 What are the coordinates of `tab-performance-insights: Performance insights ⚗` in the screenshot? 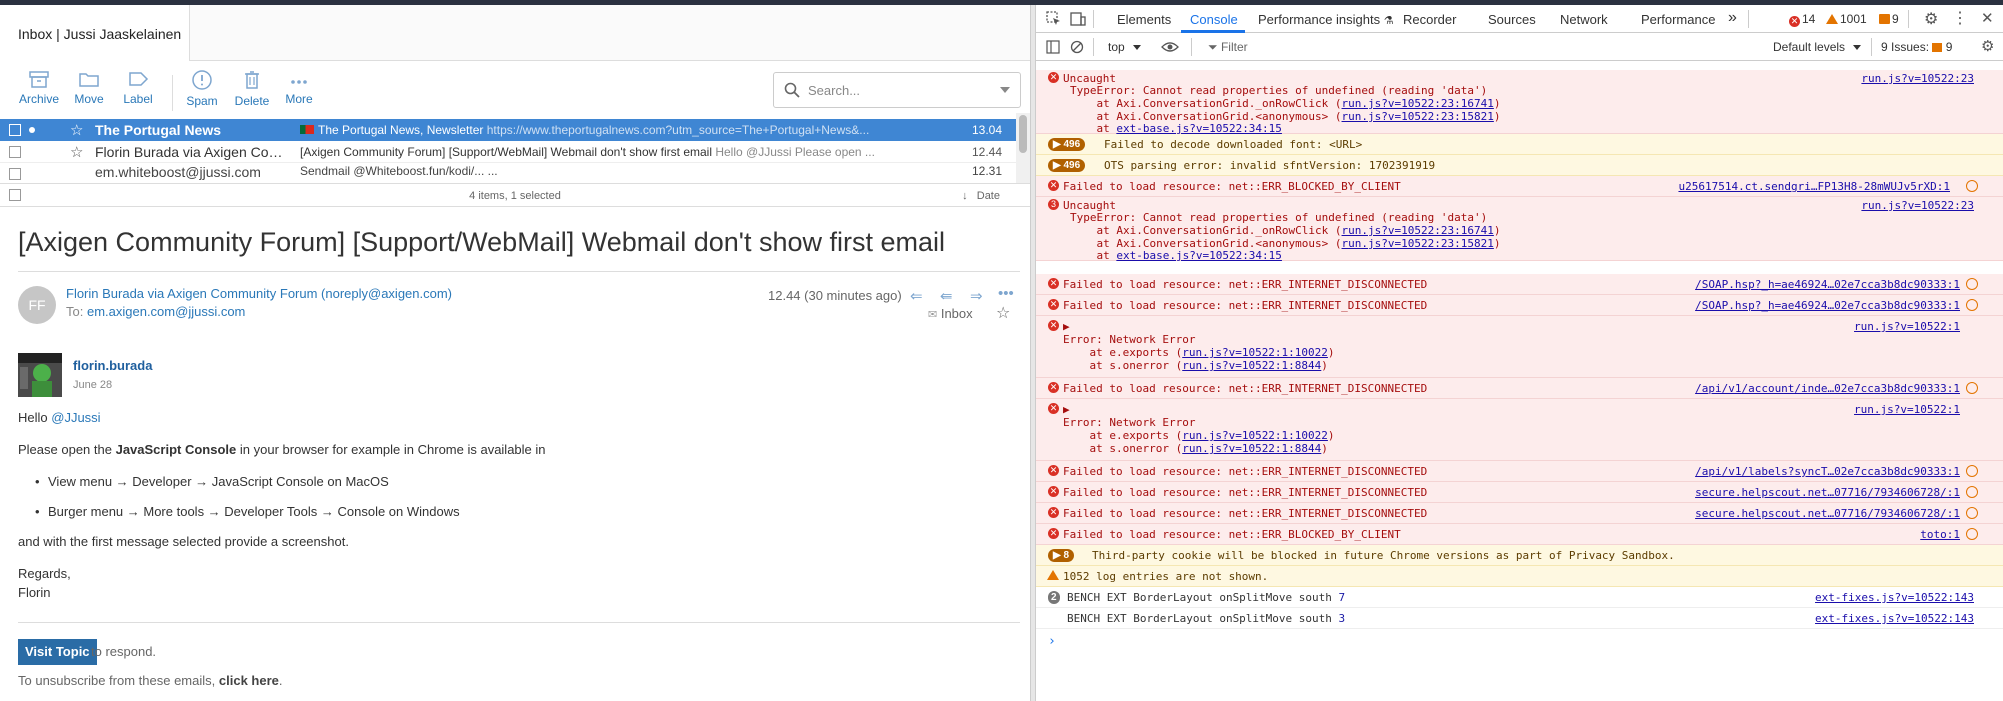 It's located at (1326, 19).